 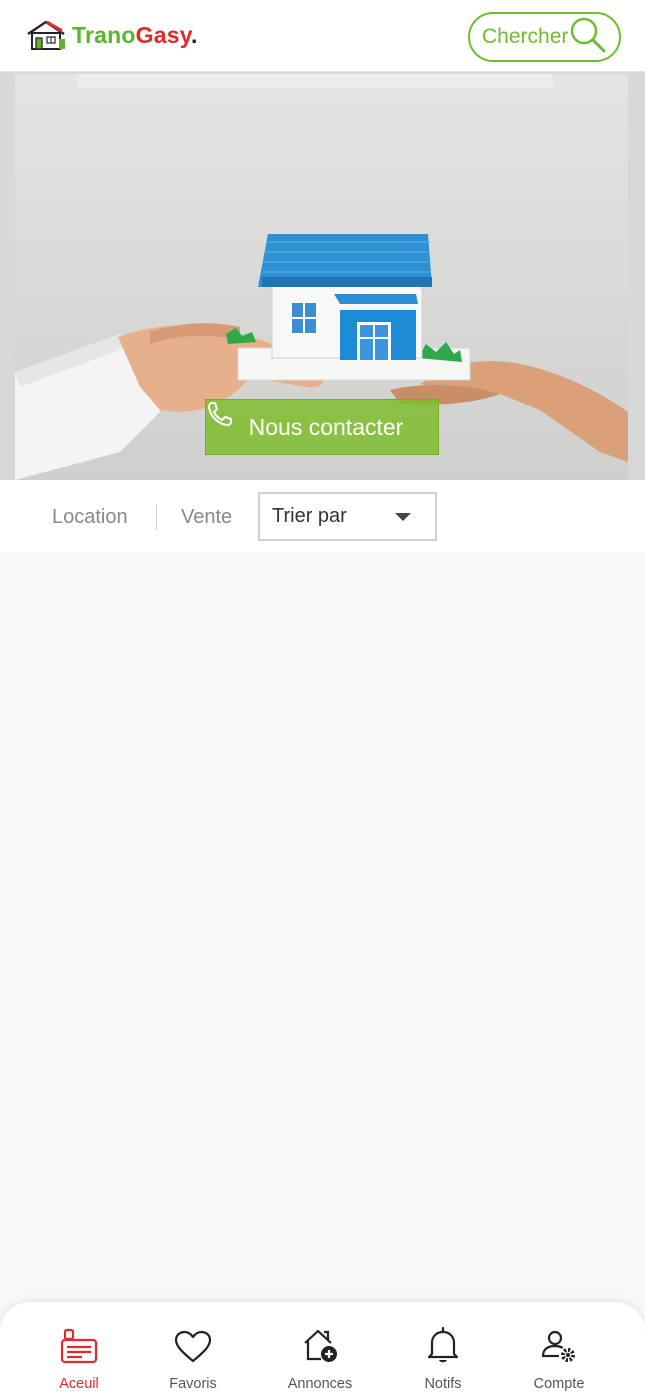 I want to click on filter-bar: Location Vente Trier par, so click(x=322, y=516).